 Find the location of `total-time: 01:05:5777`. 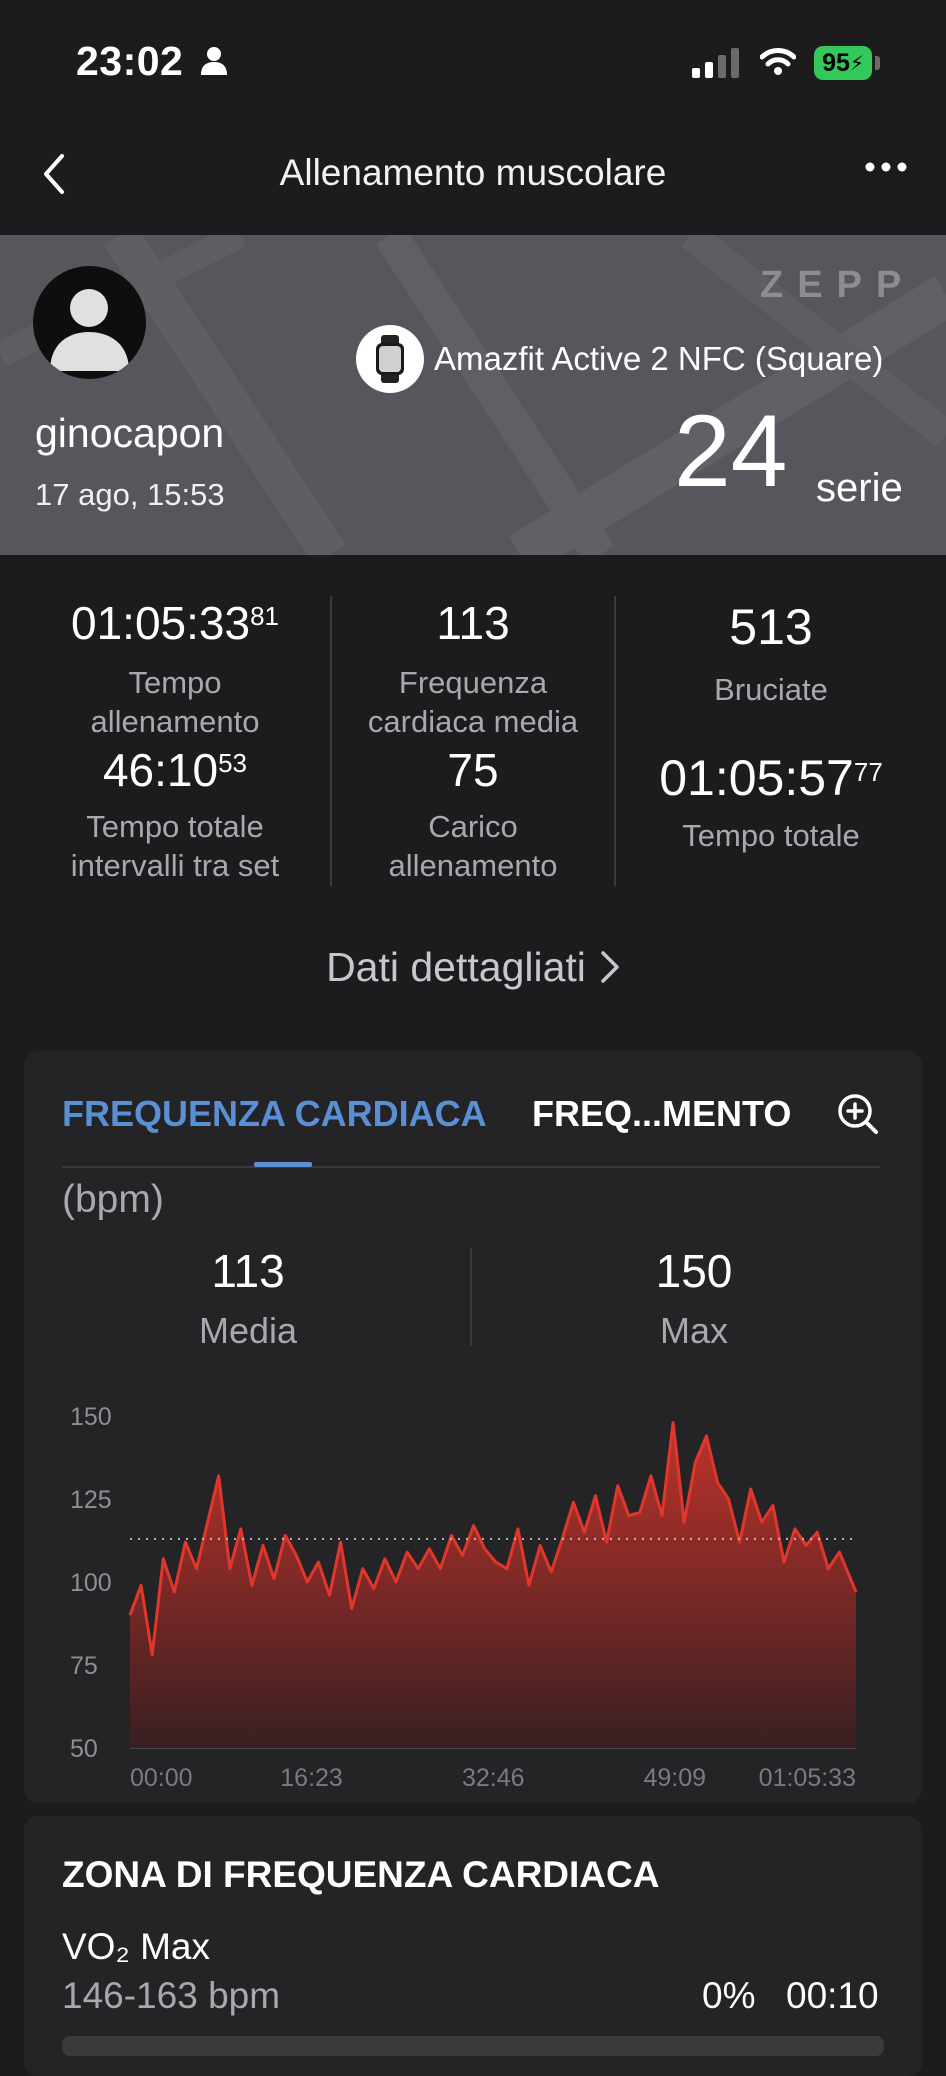

total-time: 01:05:5777 is located at coordinates (771, 778).